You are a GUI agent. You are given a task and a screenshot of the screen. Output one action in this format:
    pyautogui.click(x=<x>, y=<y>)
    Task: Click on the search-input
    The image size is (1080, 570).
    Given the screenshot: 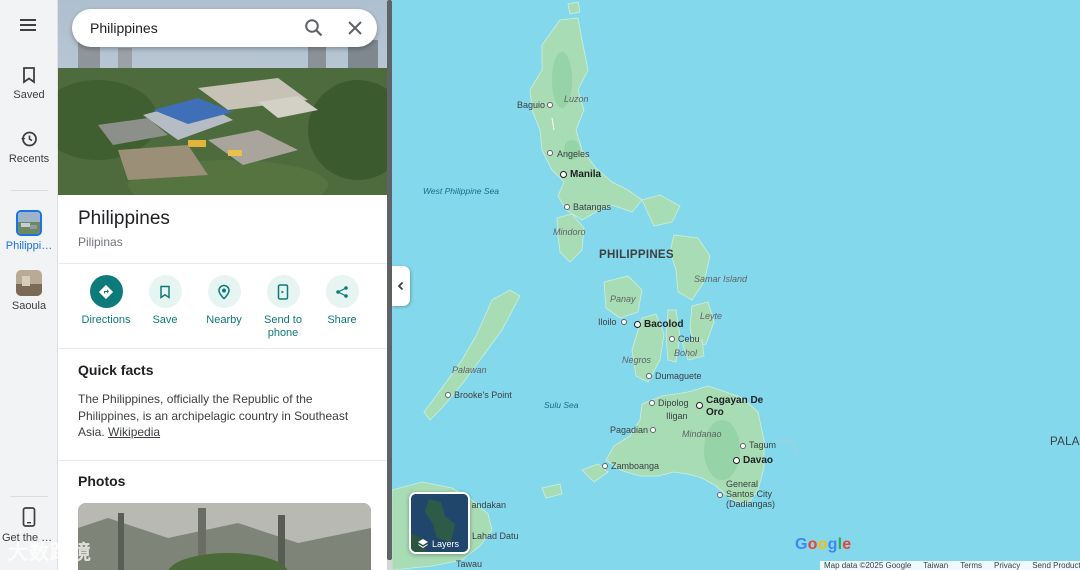 What is the action you would take?
    pyautogui.click(x=190, y=28)
    